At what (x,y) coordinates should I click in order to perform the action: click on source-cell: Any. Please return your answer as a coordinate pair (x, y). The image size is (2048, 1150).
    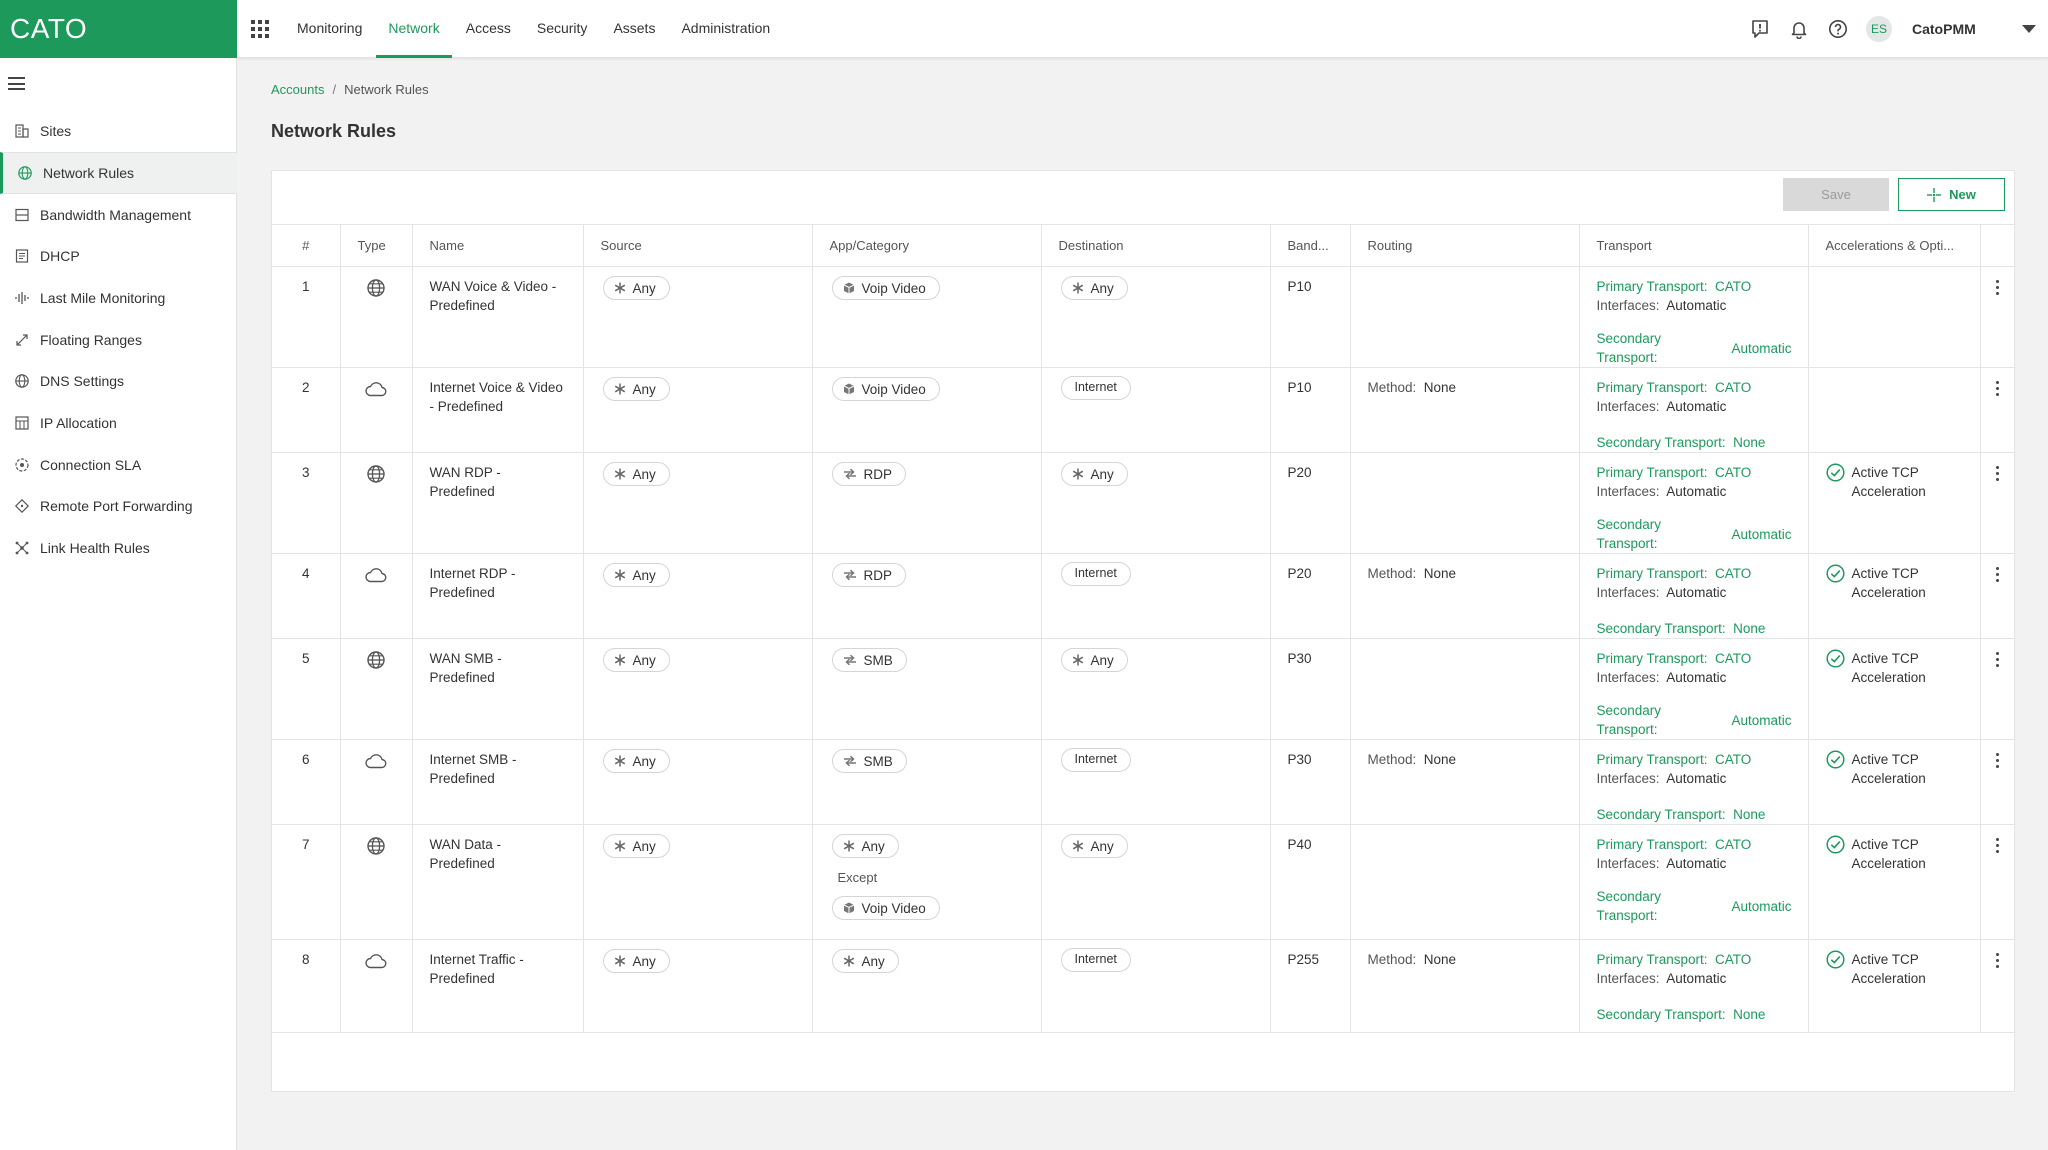
    Looking at the image, I should click on (698, 986).